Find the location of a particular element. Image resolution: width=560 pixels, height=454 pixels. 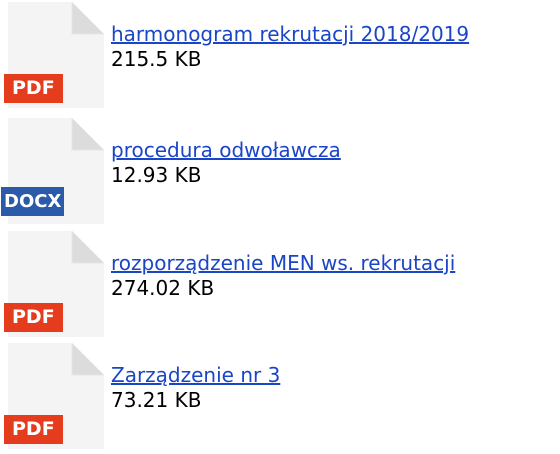

file-link: Zarządzenie nr 3 is located at coordinates (195, 375).